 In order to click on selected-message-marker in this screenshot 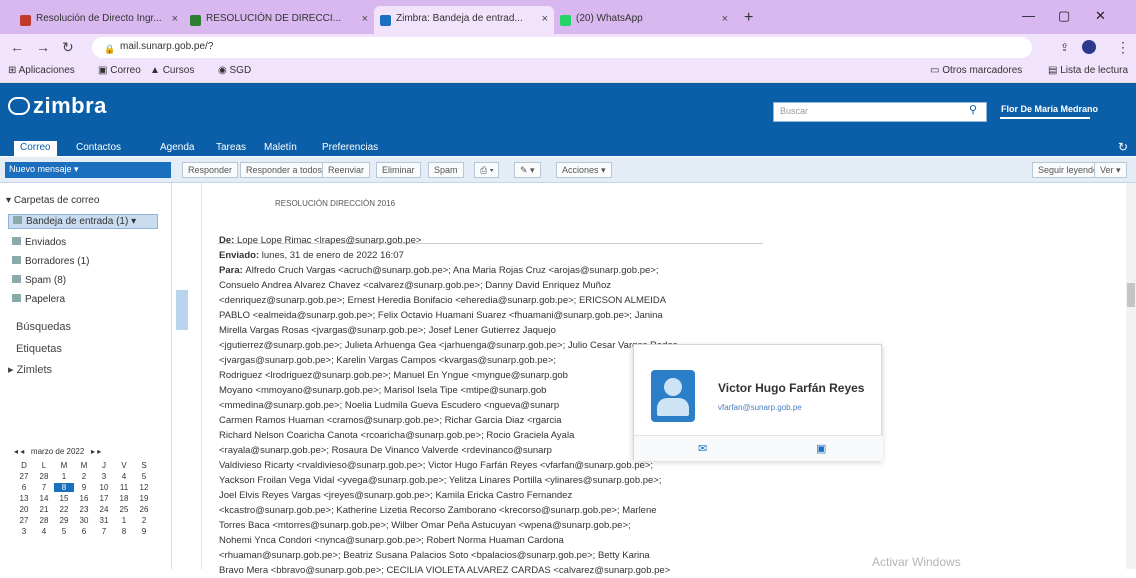, I will do `click(182, 310)`.